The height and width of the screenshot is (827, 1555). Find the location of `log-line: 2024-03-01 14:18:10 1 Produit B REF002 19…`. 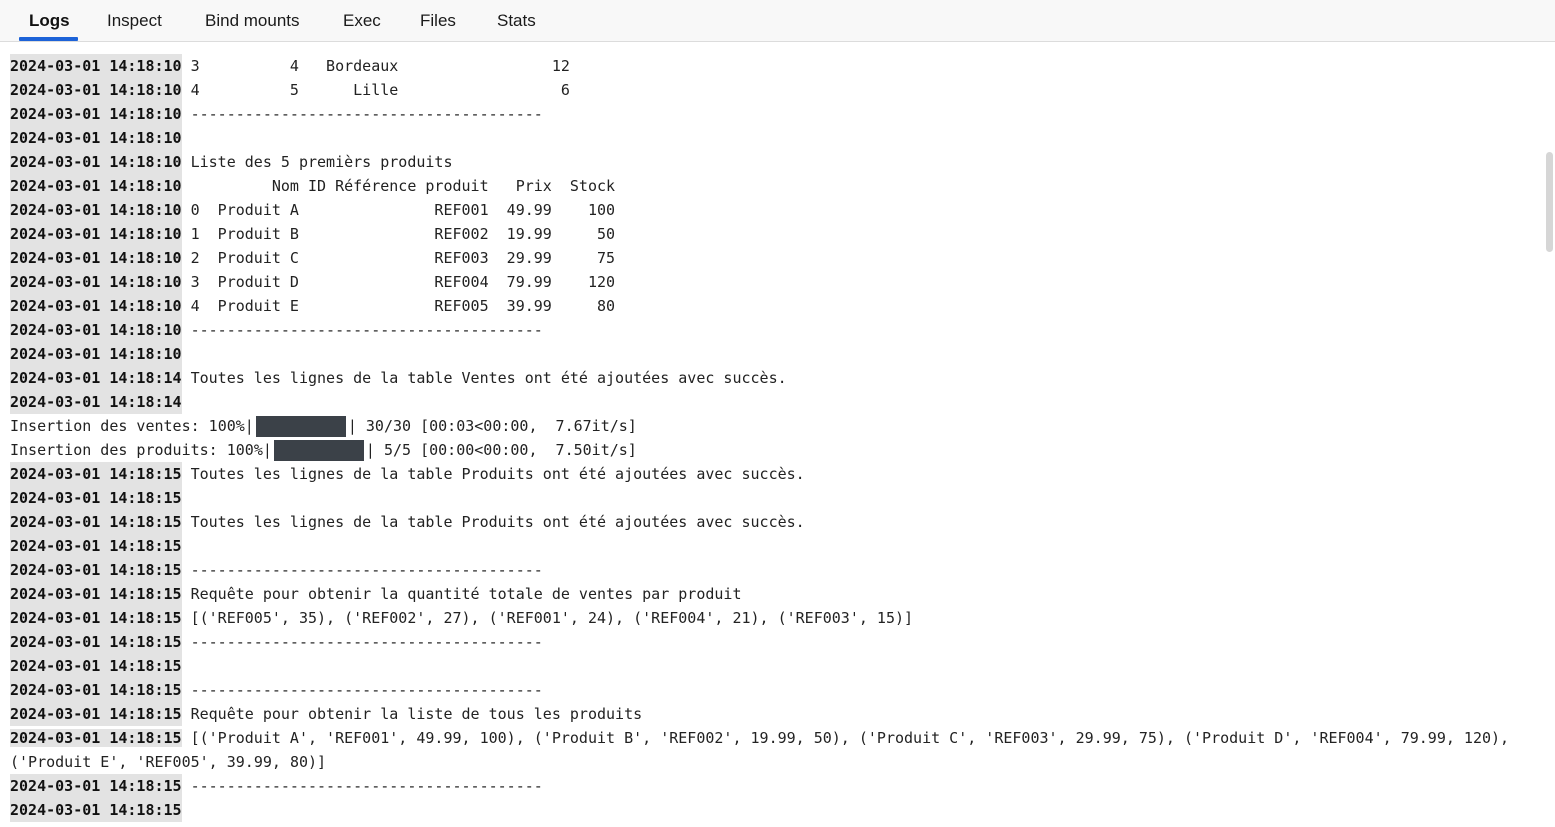

log-line: 2024-03-01 14:18:10 1 Produit B REF002 19… is located at coordinates (777, 234).